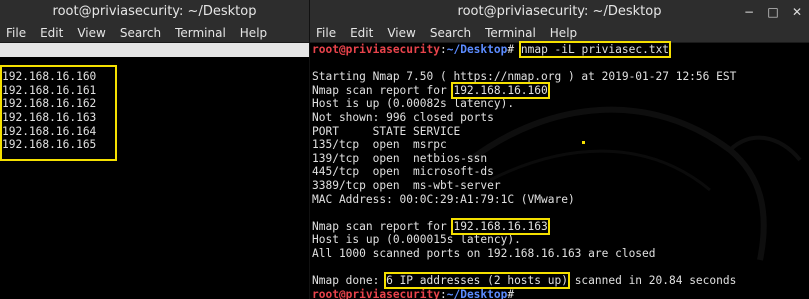 The width and height of the screenshot is (809, 299). Describe the element at coordinates (652, 281) in the screenshot. I see `nmap-done-suffix: scanned in 20.84 seconds` at that location.